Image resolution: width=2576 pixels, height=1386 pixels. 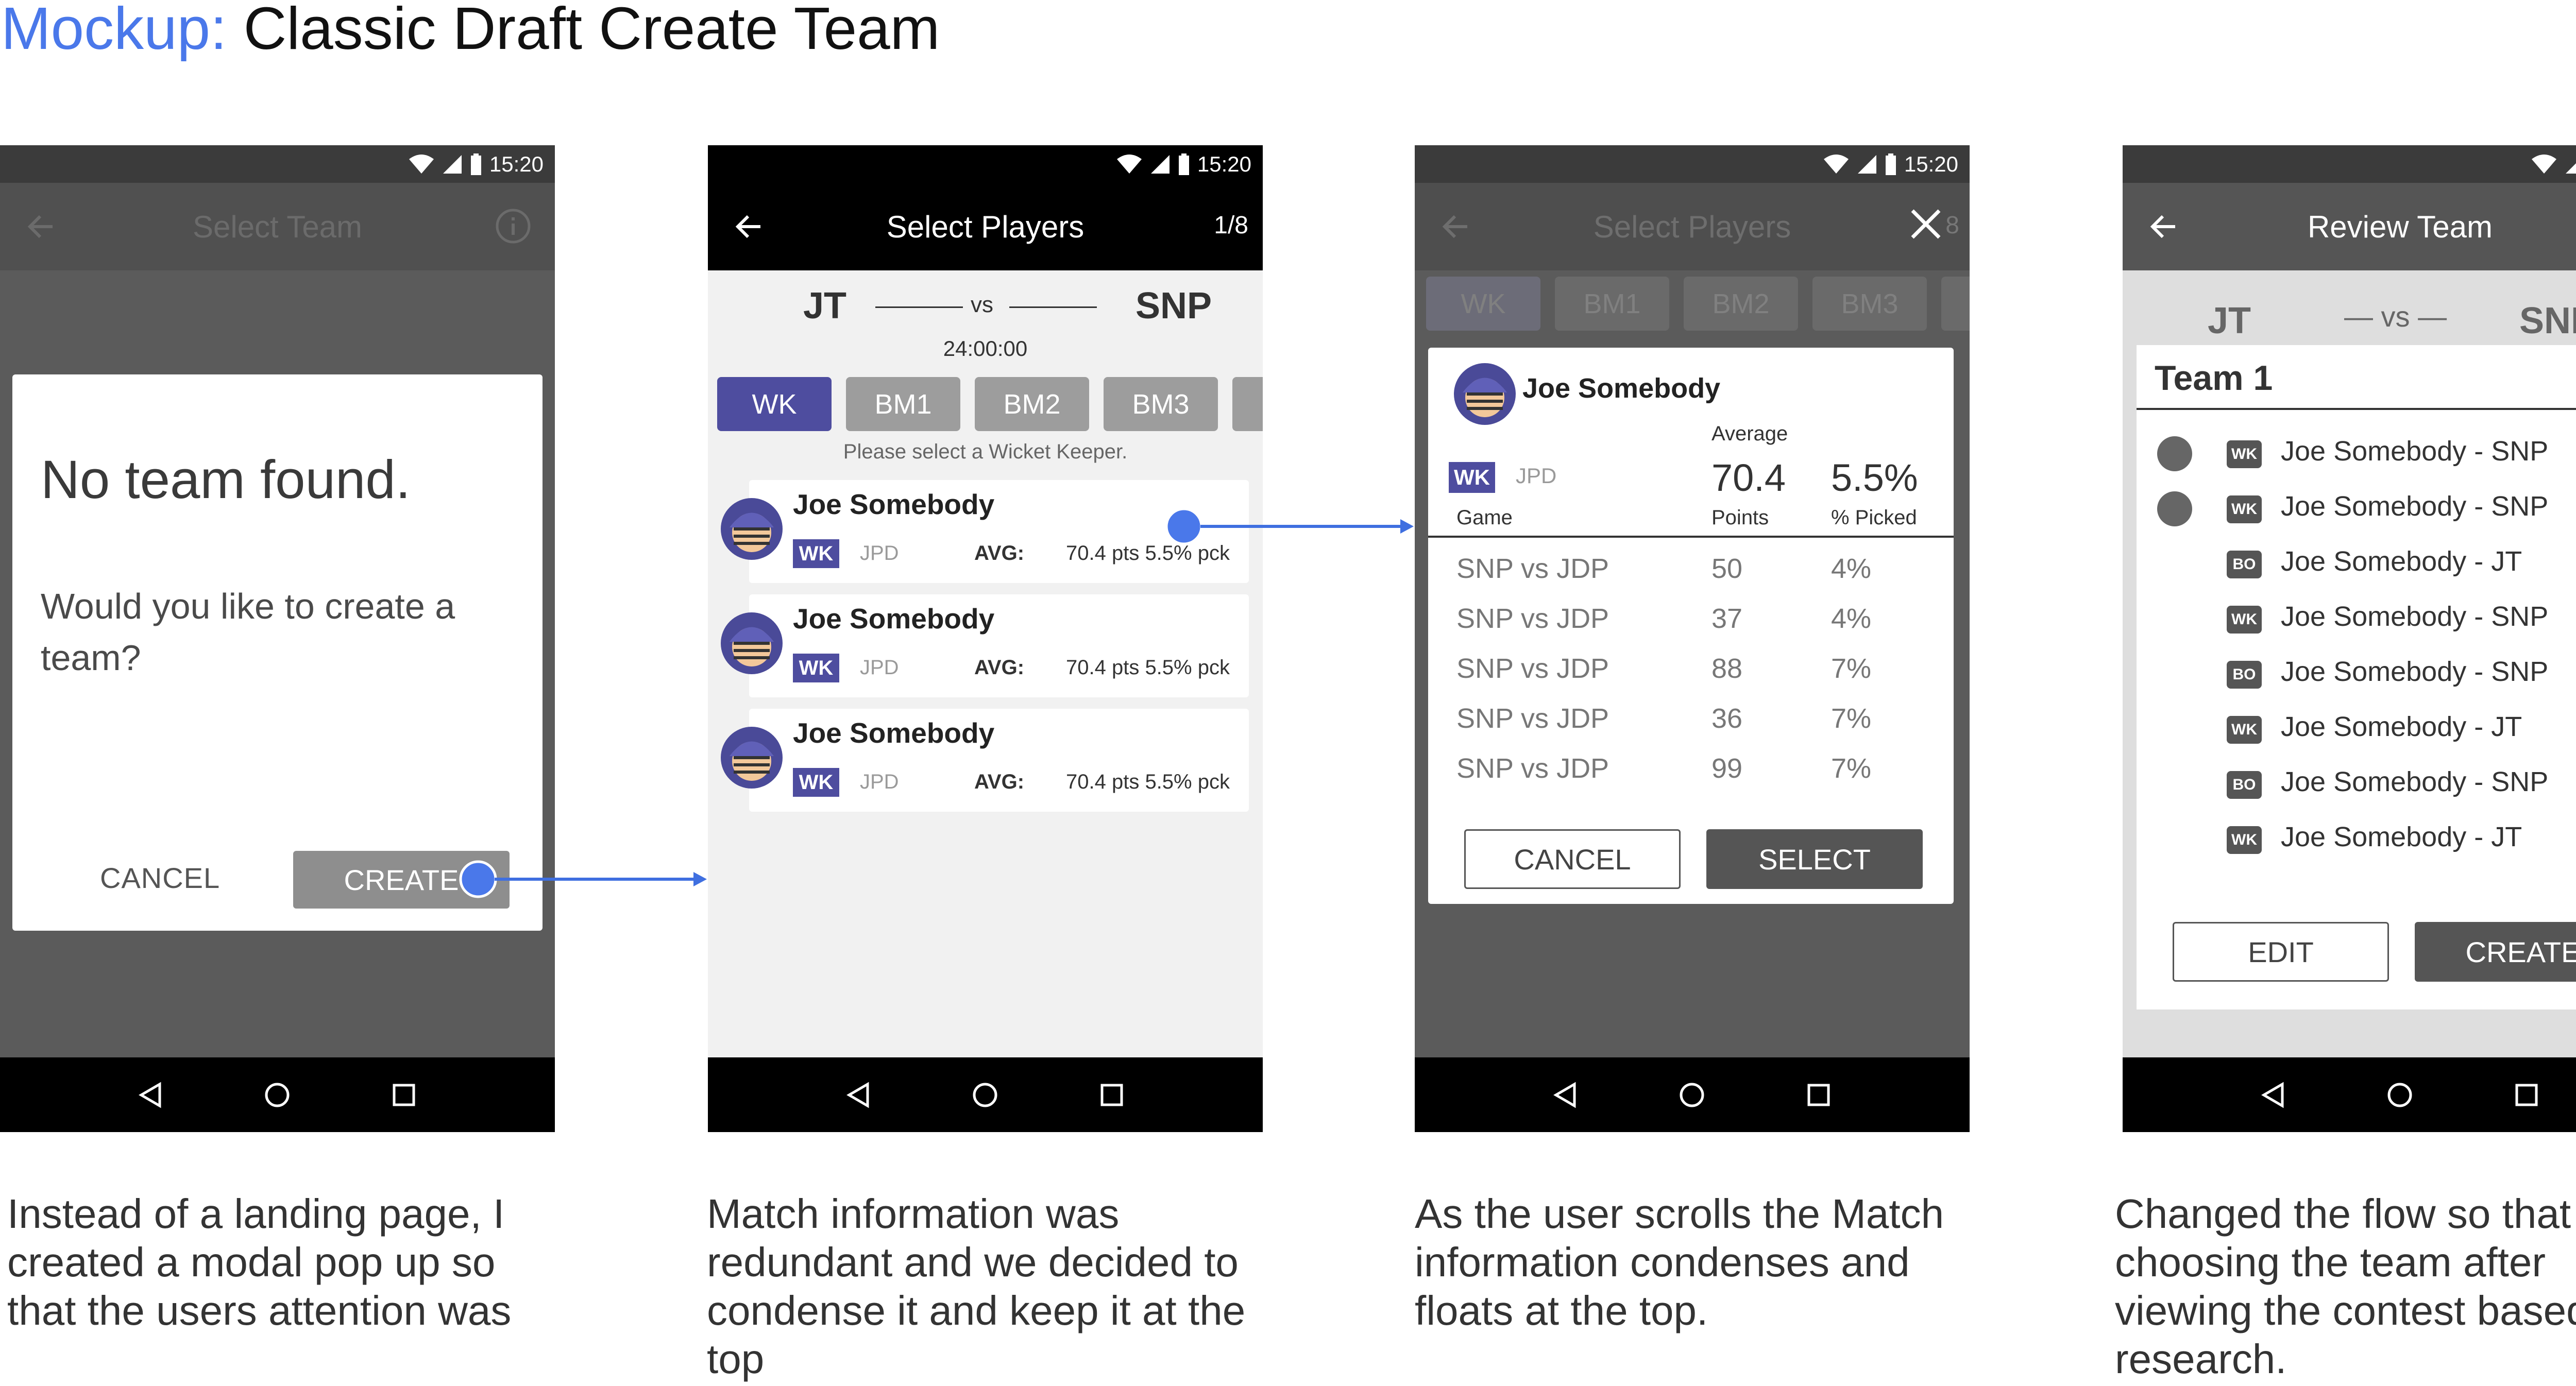 I want to click on edit-button: EDIT, so click(x=2281, y=952).